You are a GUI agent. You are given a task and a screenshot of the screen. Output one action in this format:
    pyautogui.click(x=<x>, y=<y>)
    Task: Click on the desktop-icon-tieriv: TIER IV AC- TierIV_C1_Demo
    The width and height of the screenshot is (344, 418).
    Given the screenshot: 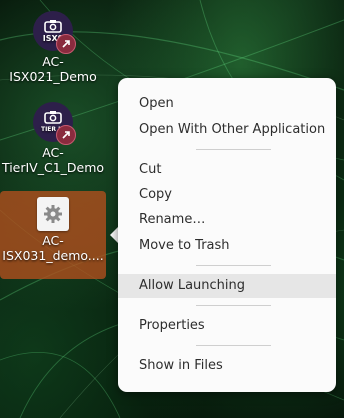 What is the action you would take?
    pyautogui.click(x=53, y=138)
    